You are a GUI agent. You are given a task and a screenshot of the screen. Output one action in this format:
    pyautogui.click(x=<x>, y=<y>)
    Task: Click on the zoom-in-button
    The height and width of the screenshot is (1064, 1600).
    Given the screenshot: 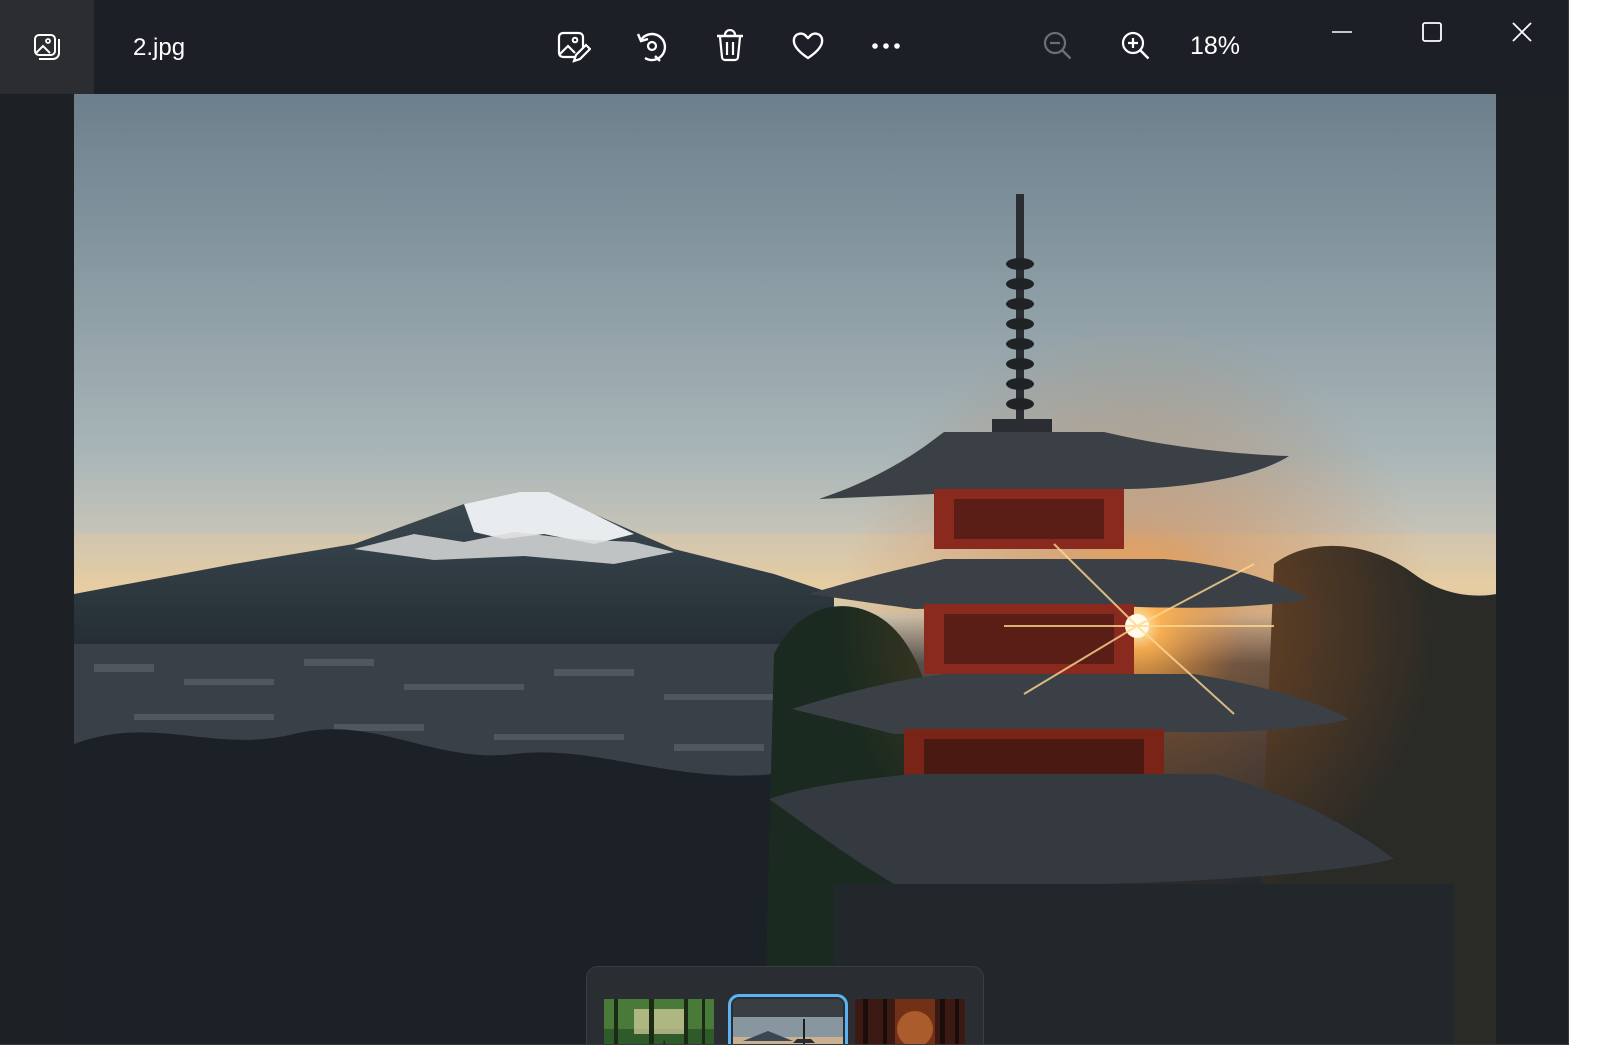 What is the action you would take?
    pyautogui.click(x=1136, y=46)
    